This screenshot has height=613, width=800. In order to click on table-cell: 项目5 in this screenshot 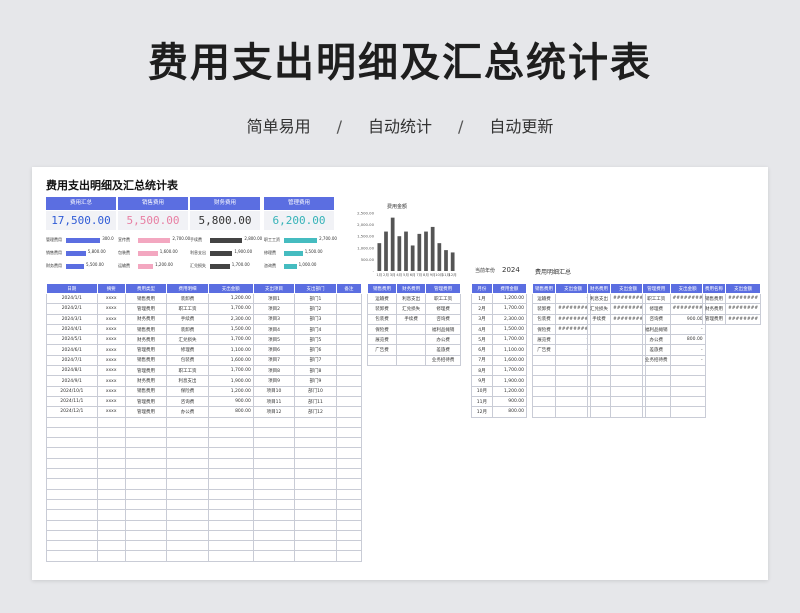, I will do `click(274, 340)`.